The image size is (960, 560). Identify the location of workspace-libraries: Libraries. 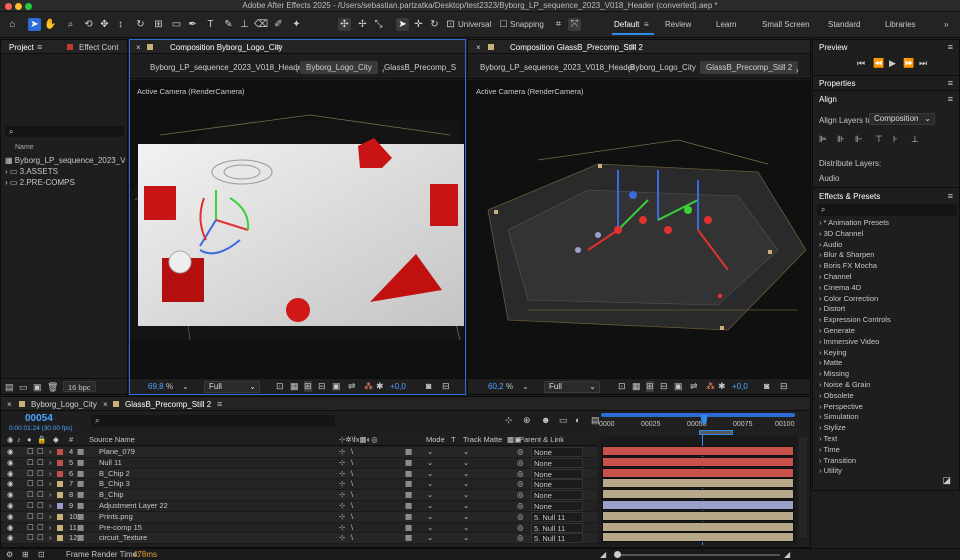
(900, 24).